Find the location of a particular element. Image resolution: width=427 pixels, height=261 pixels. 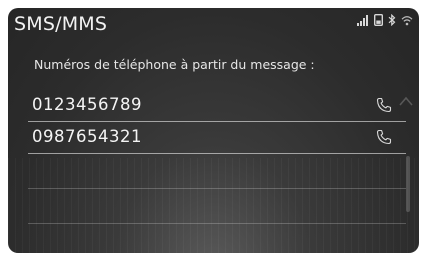

page-title: SMS/MMS is located at coordinates (61, 24).